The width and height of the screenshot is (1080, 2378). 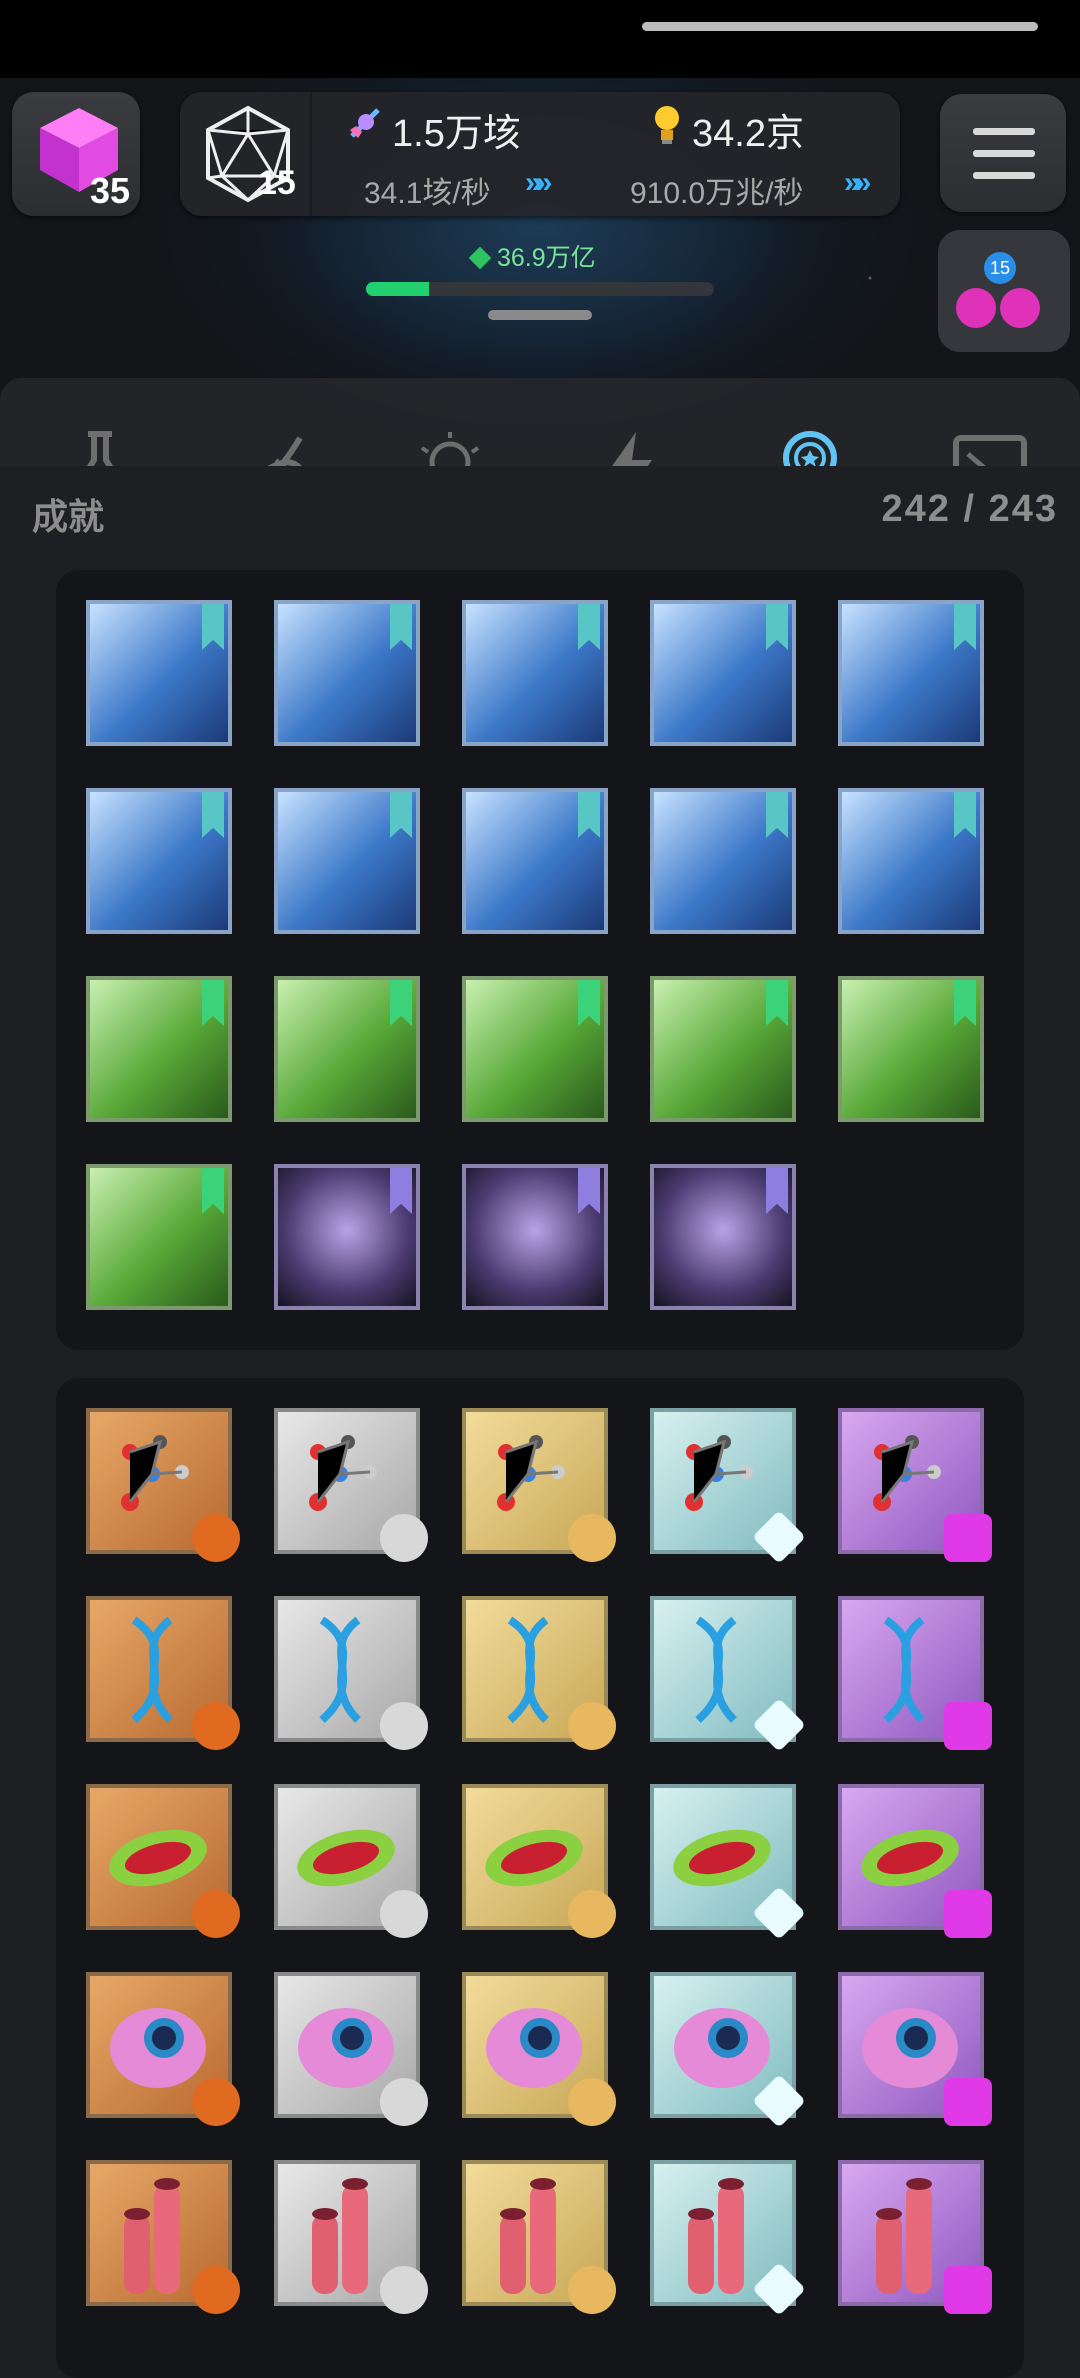 I want to click on achievement-tile-human-face, so click(x=347, y=861).